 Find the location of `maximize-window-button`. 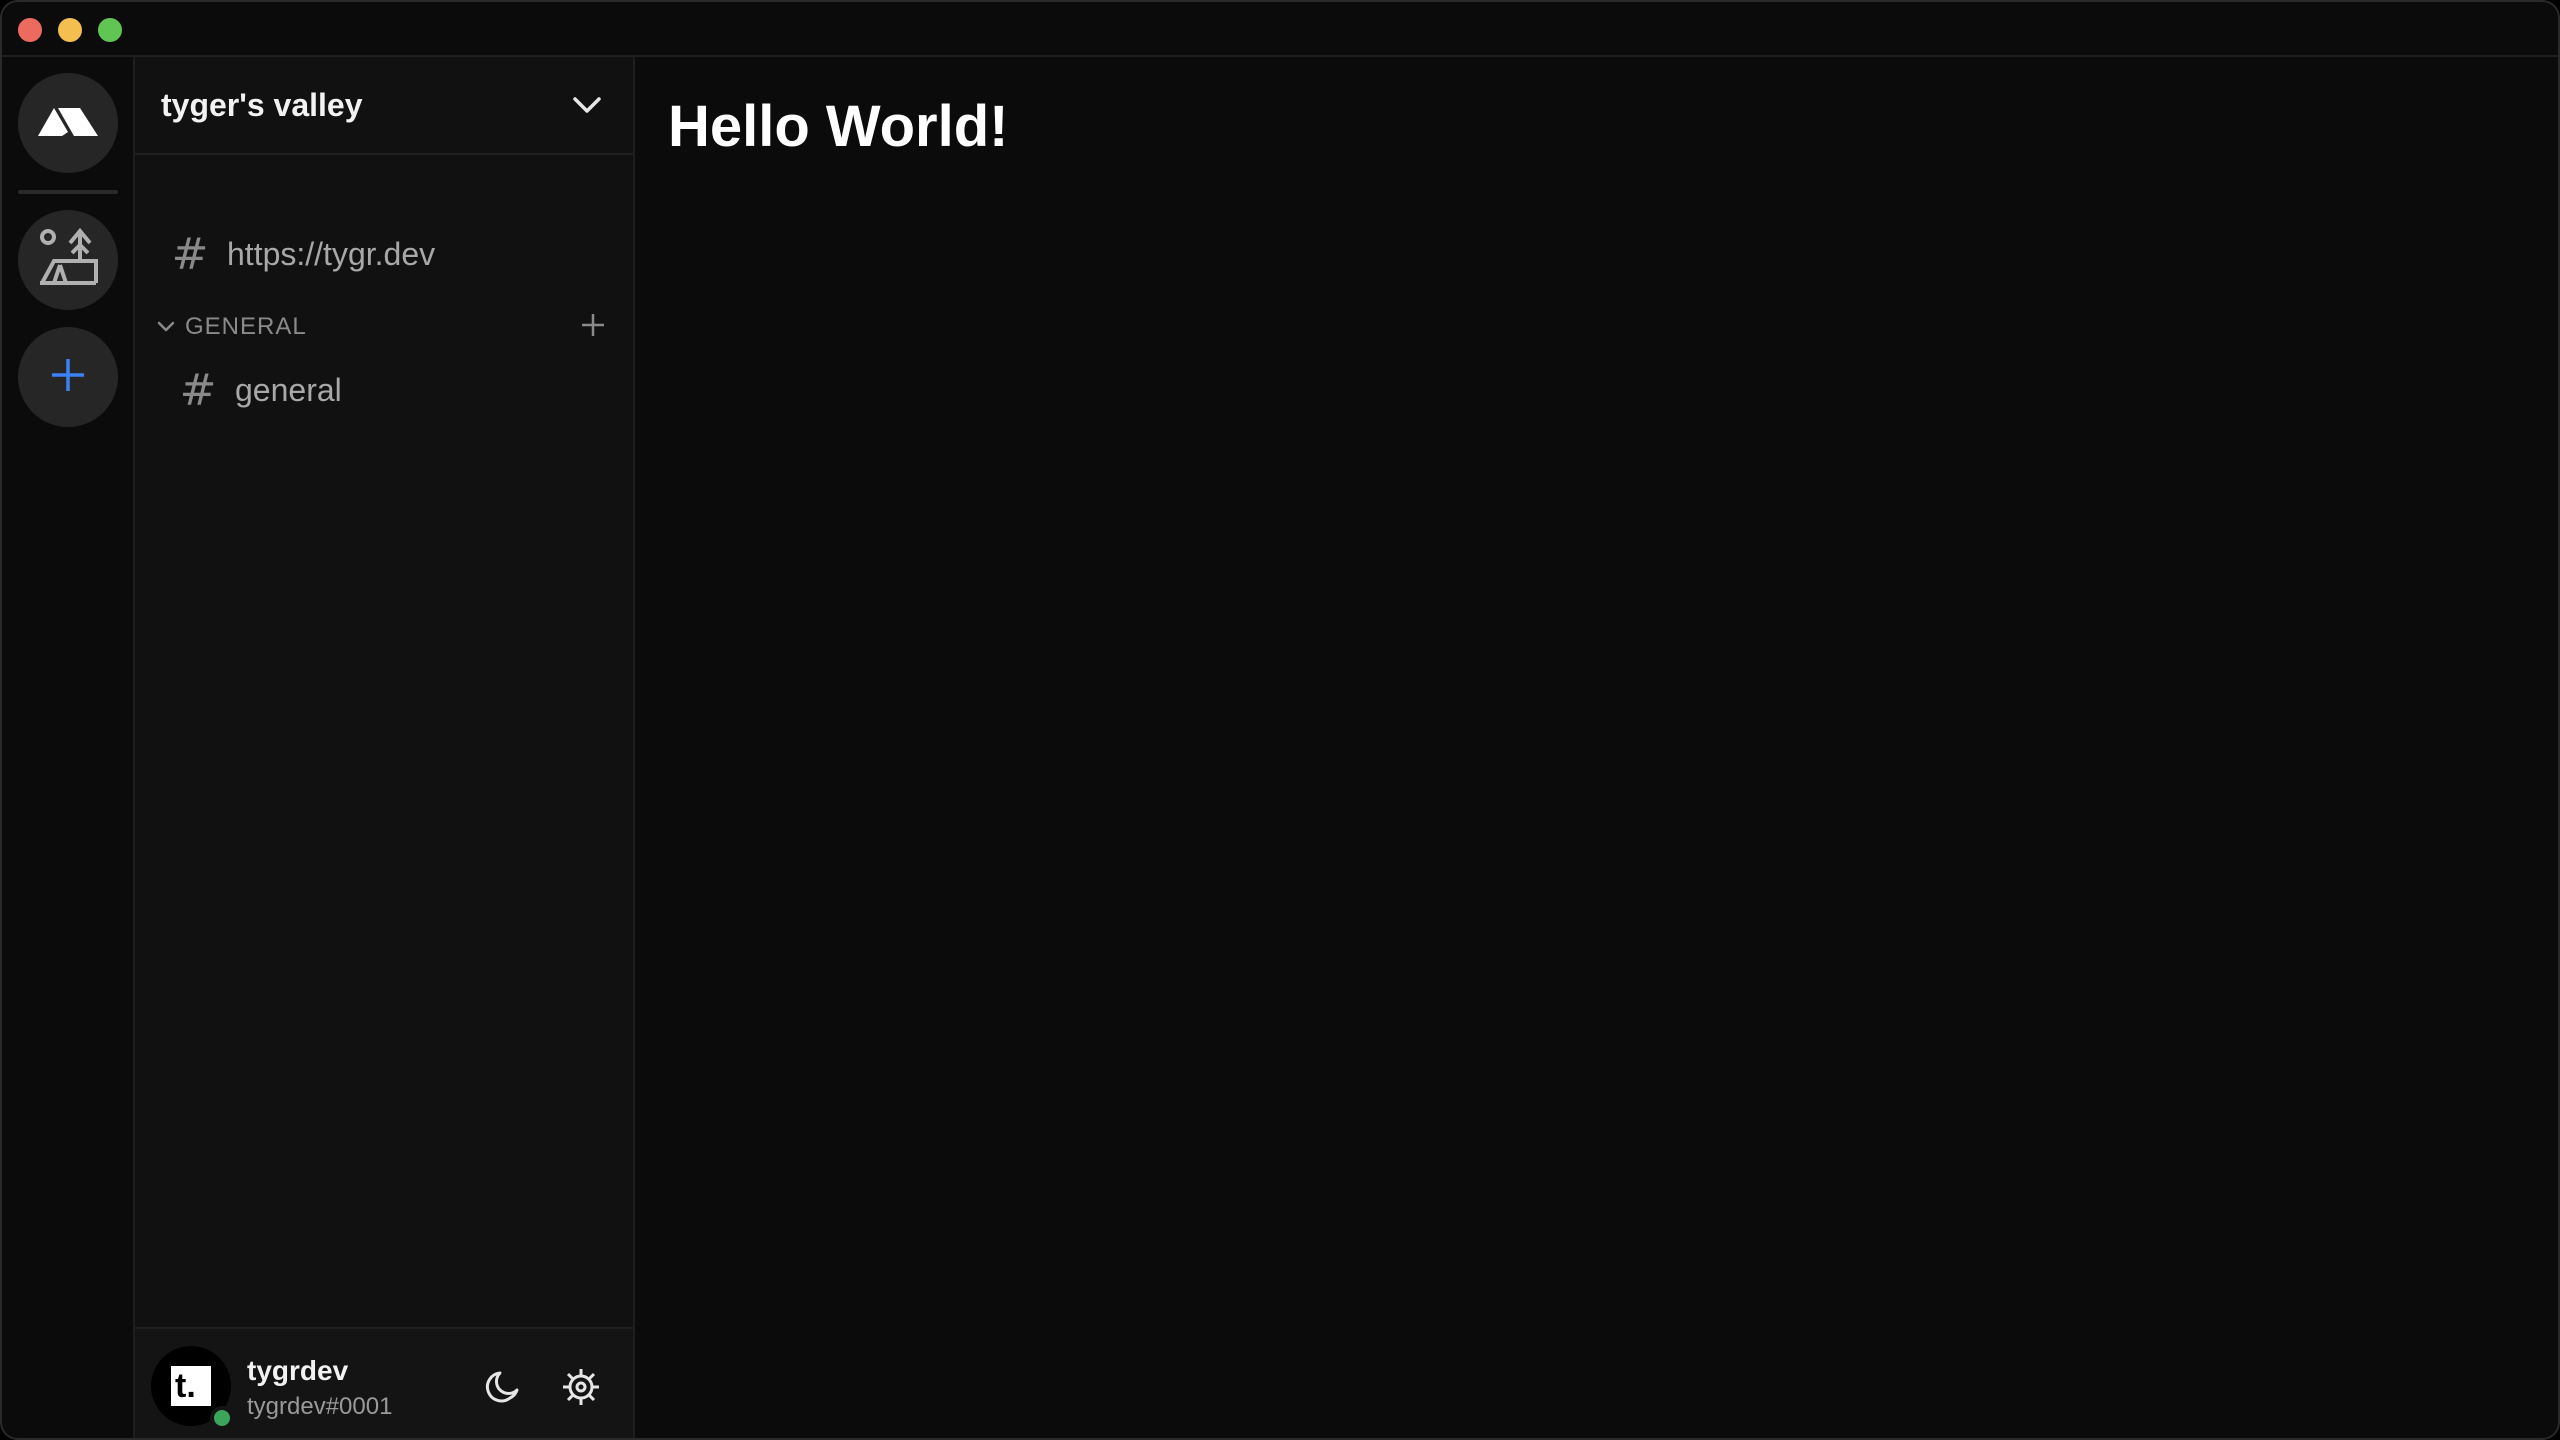

maximize-window-button is located at coordinates (110, 30).